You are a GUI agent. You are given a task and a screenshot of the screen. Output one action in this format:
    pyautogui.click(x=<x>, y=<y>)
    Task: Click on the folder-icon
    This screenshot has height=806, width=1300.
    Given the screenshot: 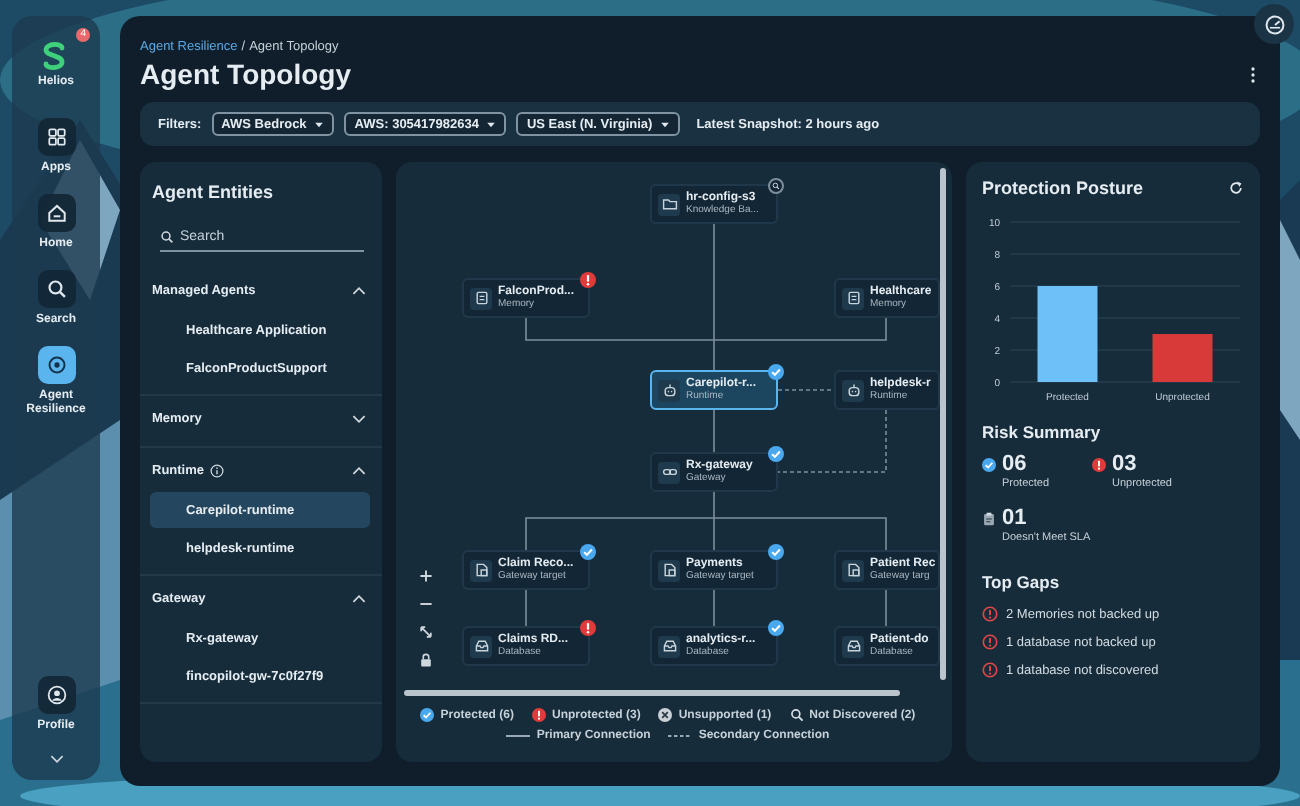 What is the action you would take?
    pyautogui.click(x=669, y=204)
    